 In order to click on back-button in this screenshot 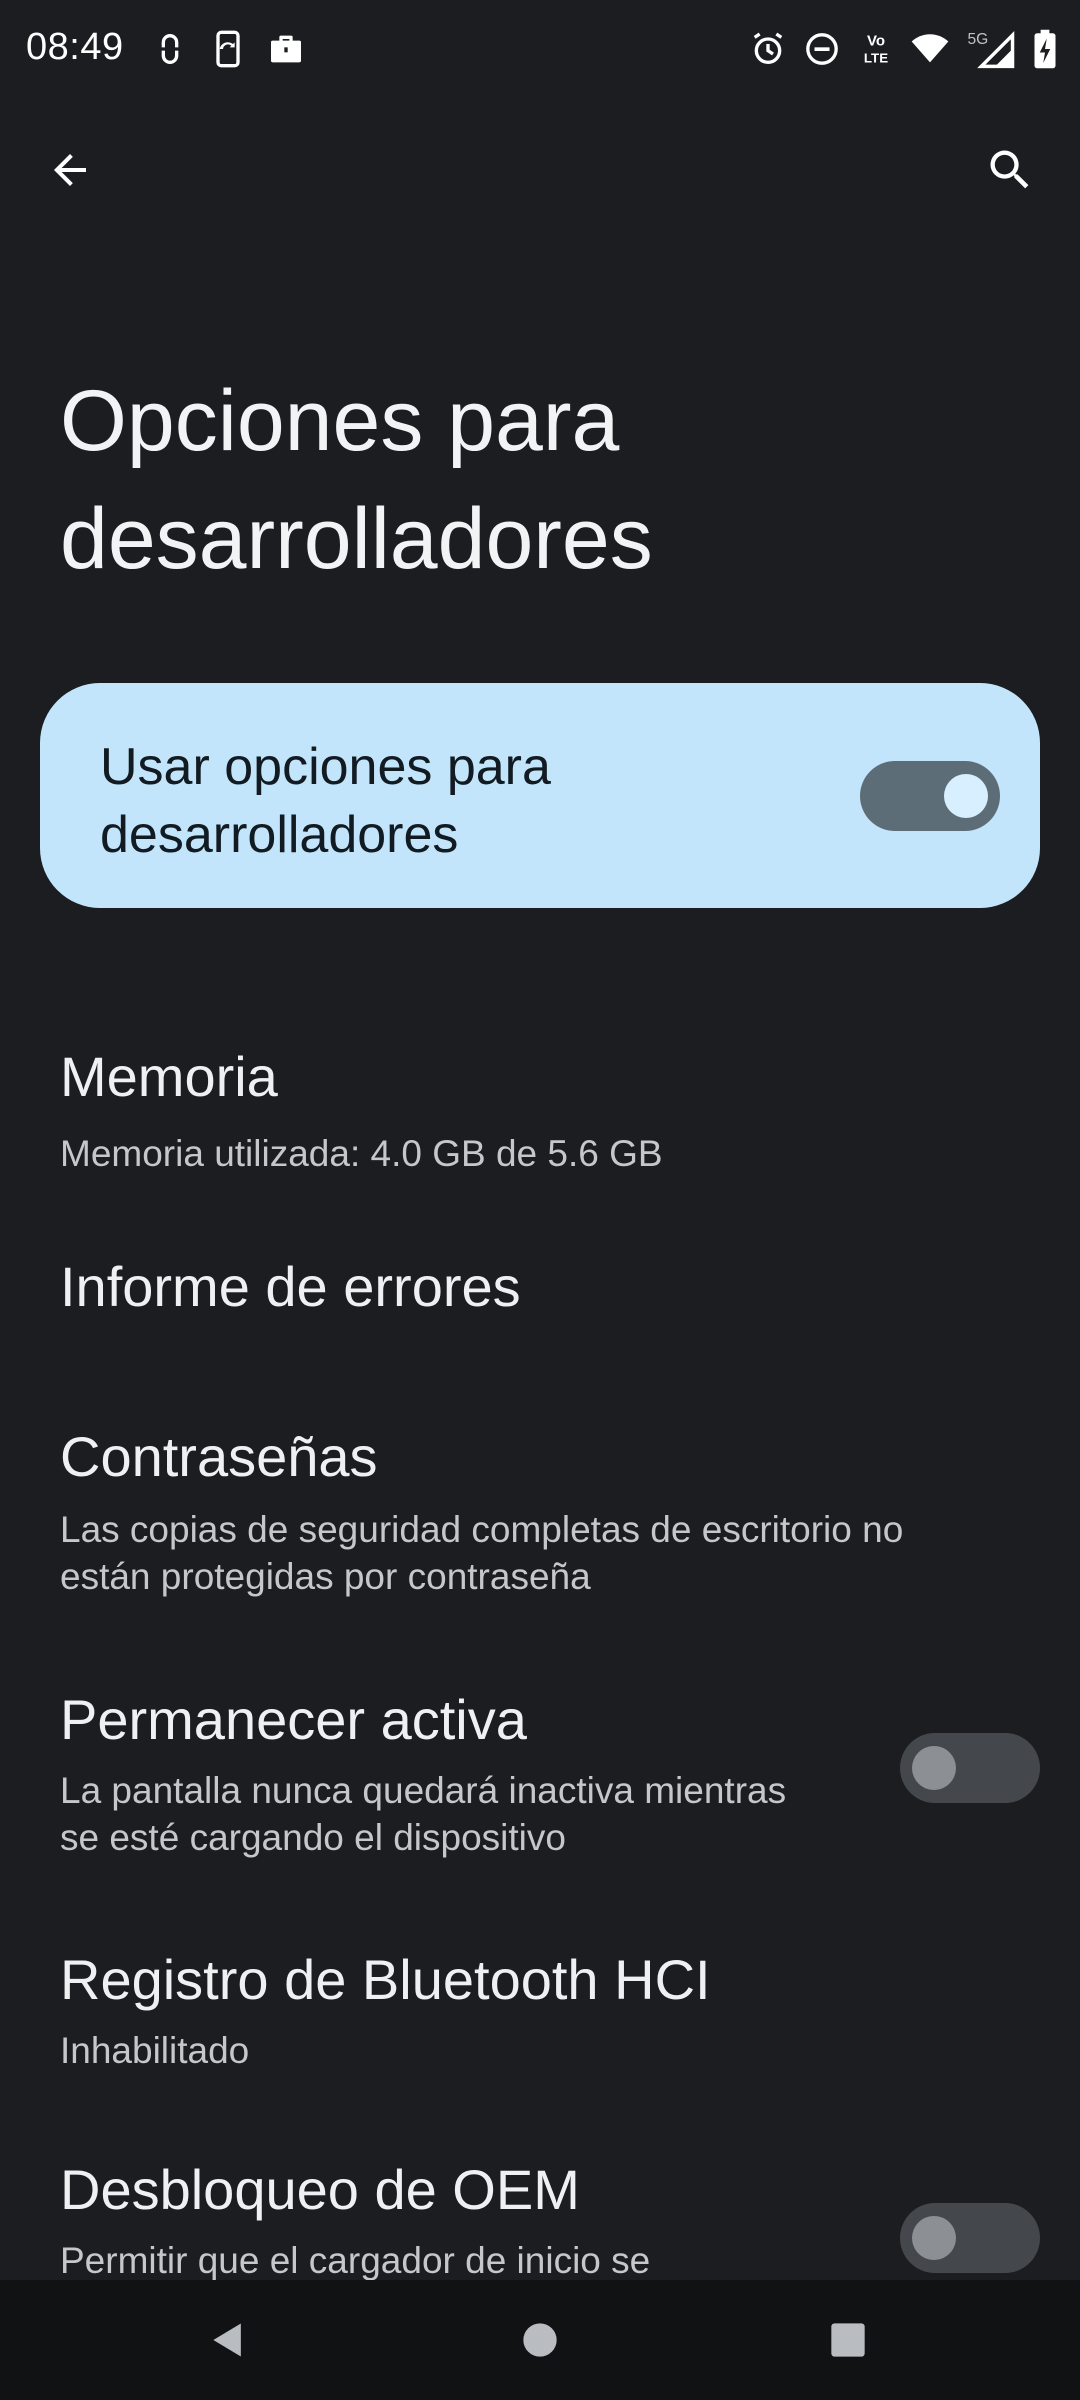, I will do `click(70, 170)`.